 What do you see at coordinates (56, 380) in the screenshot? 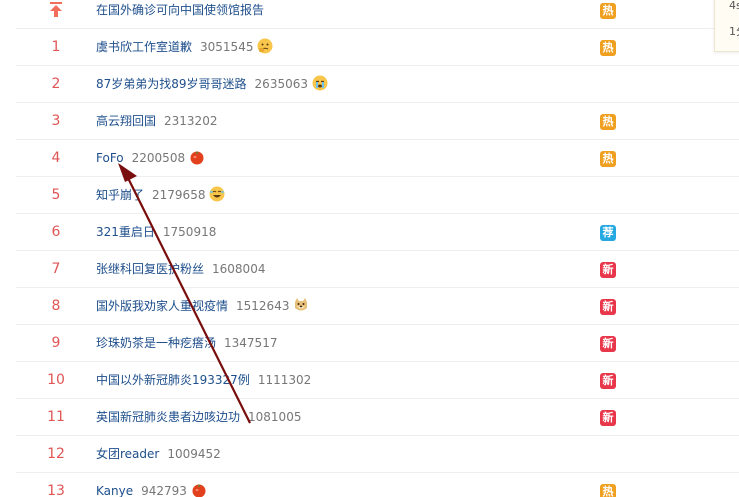
I see `rank-number: 10` at bounding box center [56, 380].